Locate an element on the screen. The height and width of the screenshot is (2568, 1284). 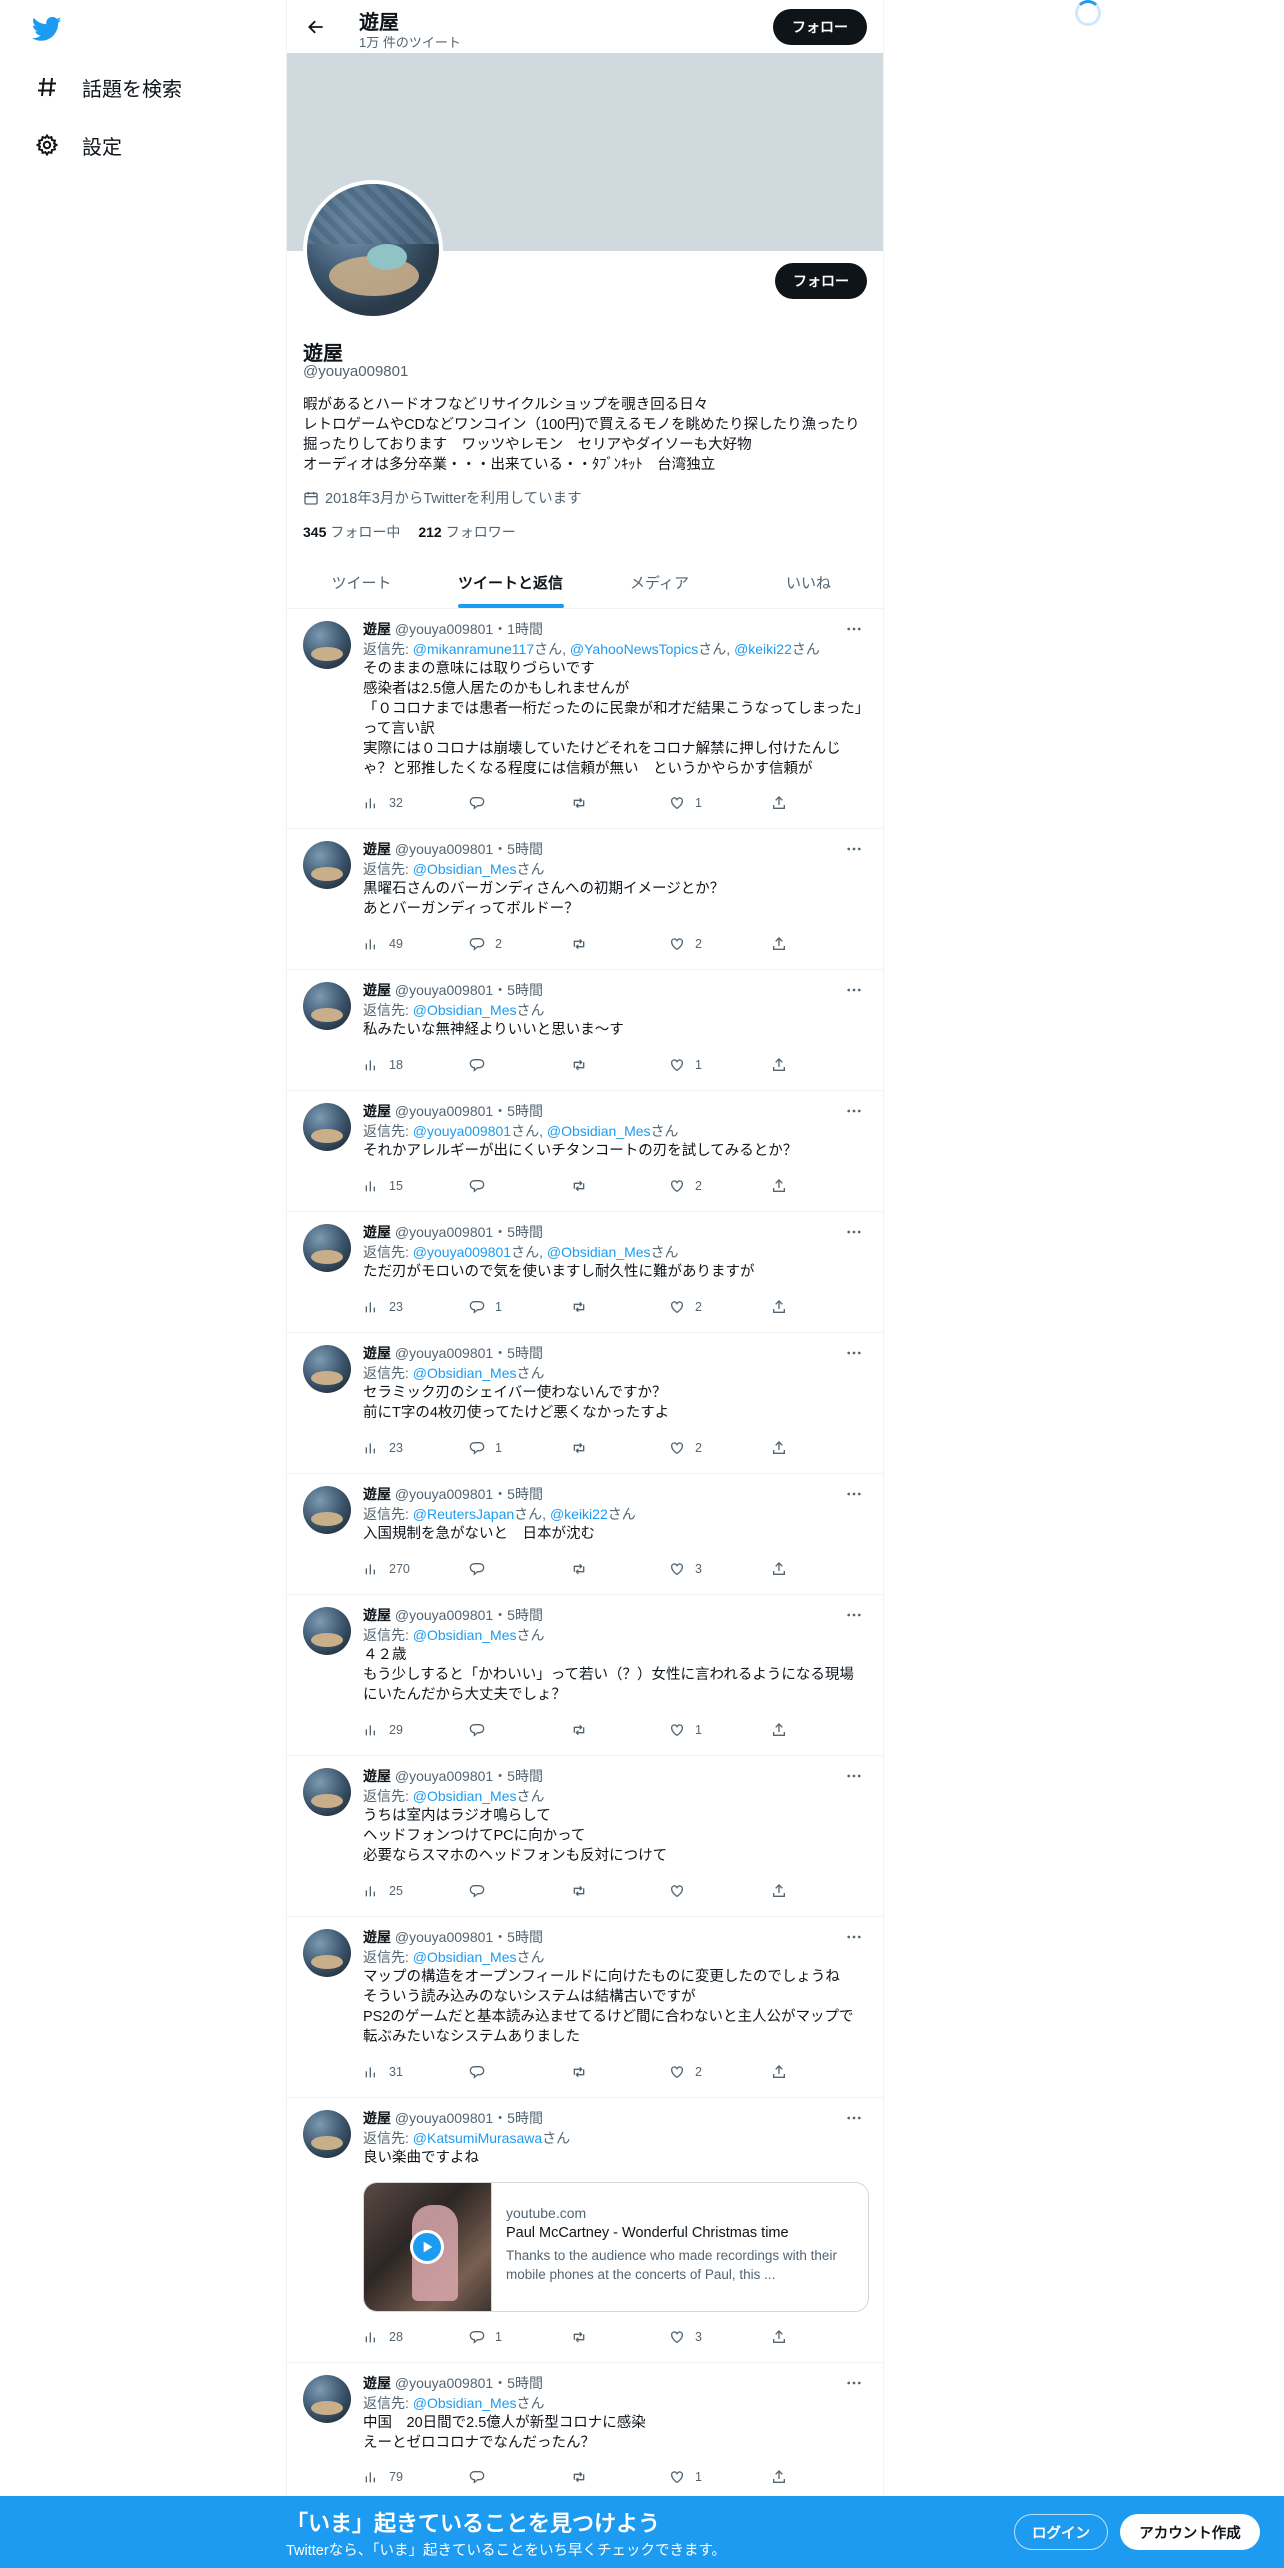
views-button: 18 is located at coordinates (383, 1065).